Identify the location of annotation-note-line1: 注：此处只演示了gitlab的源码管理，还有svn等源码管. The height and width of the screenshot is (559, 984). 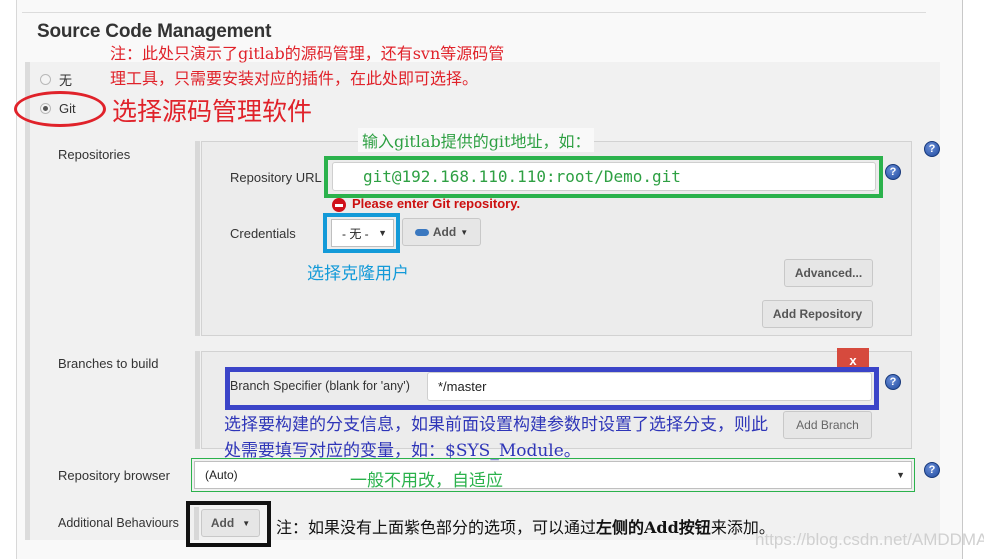
(307, 53).